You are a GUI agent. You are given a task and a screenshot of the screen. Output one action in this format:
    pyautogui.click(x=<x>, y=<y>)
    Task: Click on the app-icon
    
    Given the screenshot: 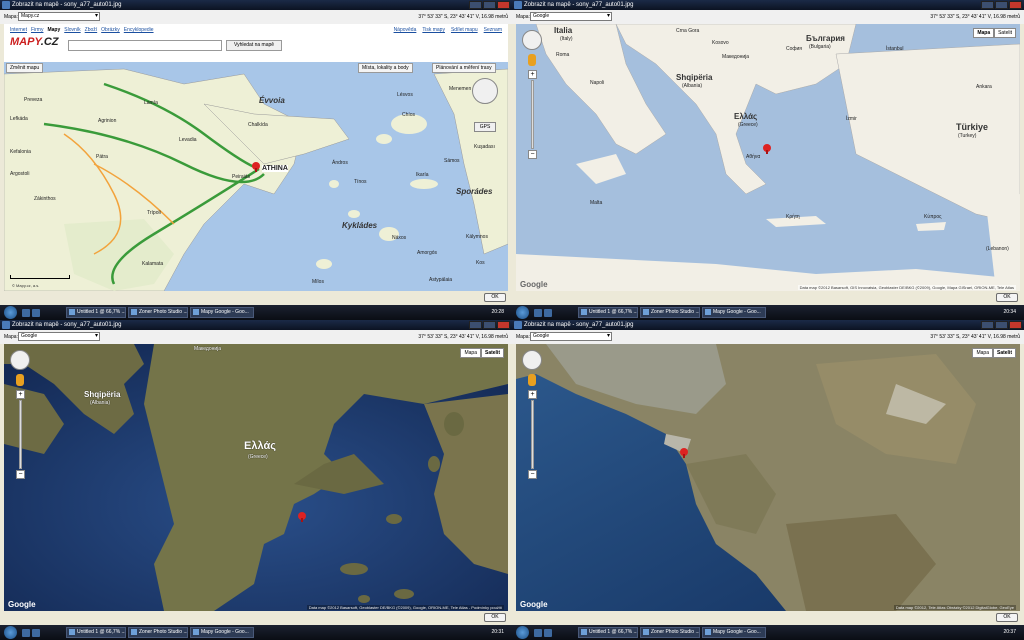 What is the action you would take?
    pyautogui.click(x=518, y=325)
    